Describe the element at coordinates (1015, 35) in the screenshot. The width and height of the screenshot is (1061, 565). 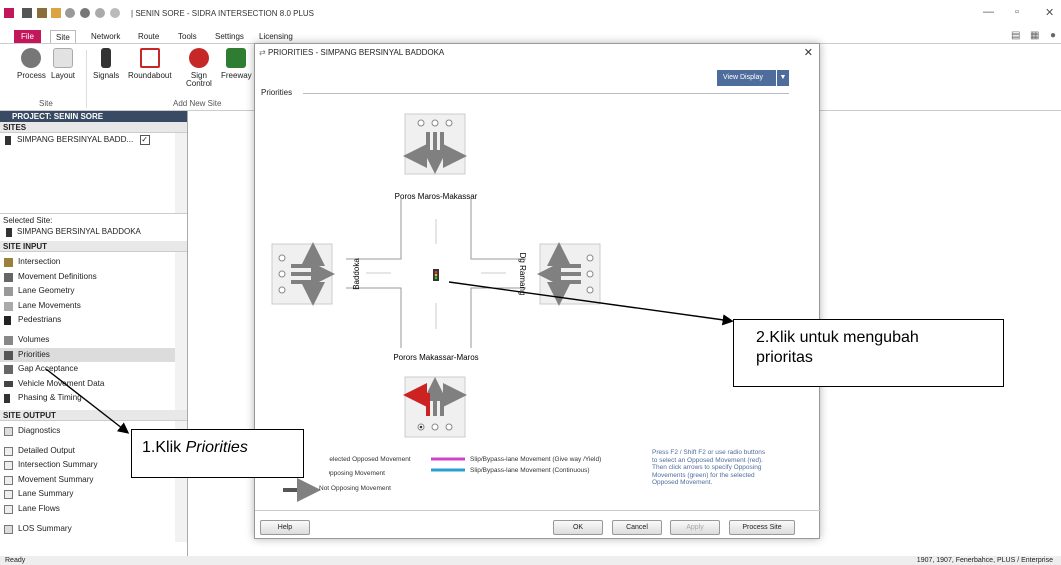
I see `report-view-icon: ▤` at that location.